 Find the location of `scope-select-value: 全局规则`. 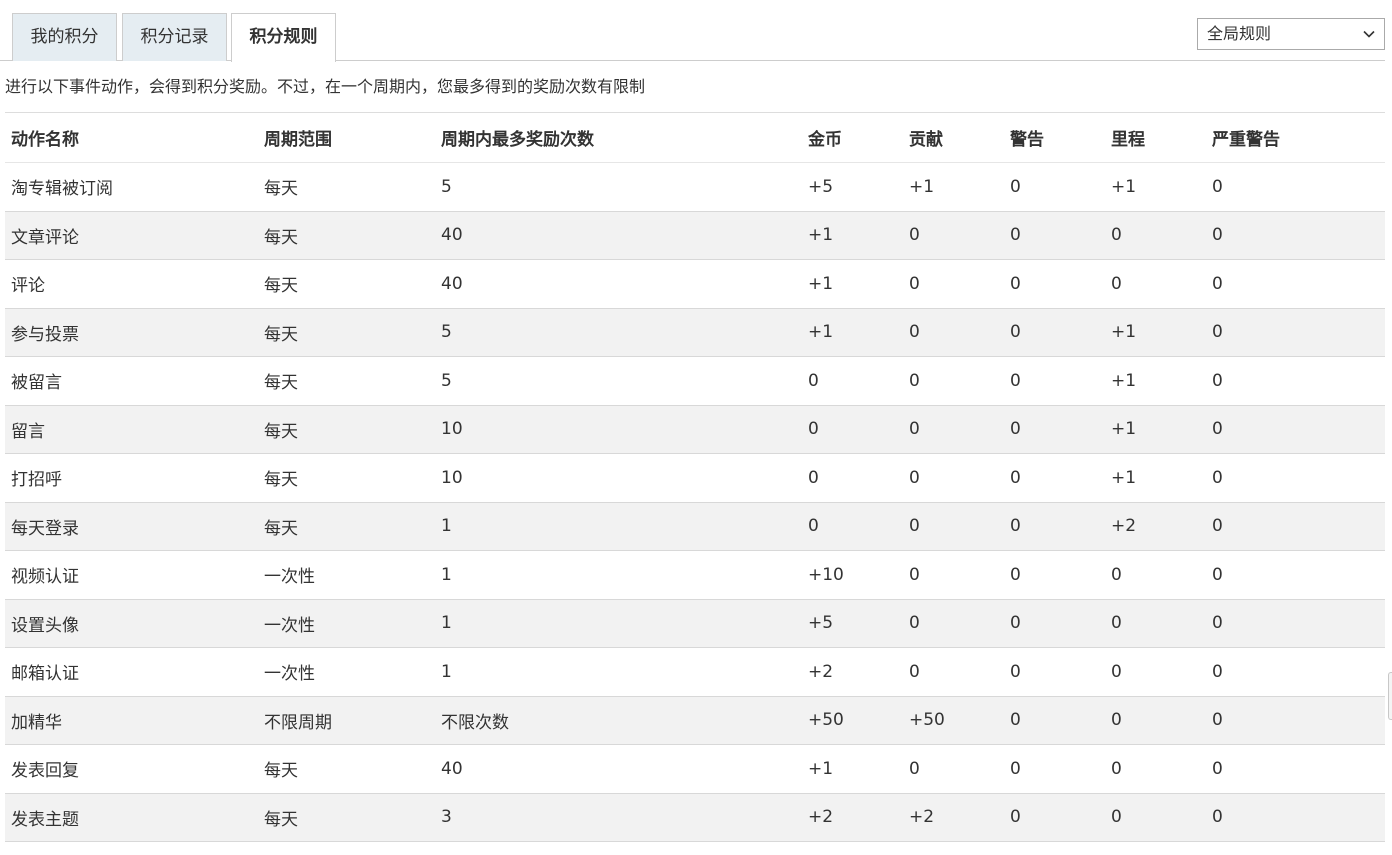

scope-select-value: 全局规则 is located at coordinates (1239, 33).